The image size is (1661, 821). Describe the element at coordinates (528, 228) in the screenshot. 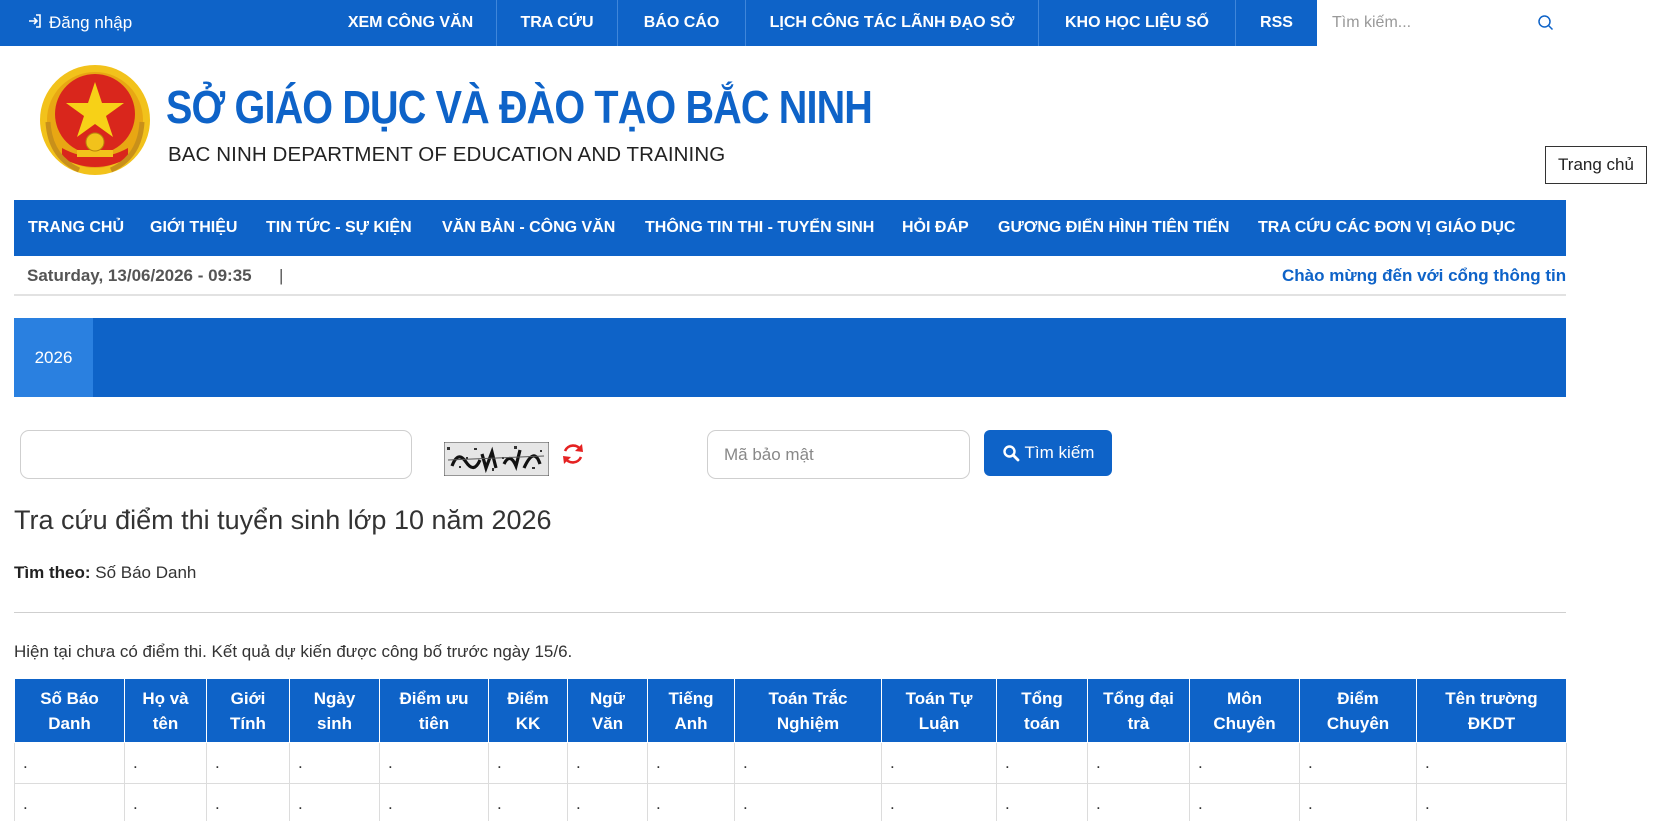

I see `nav-van-ban-cong-van: VĂN BẢN - CÔNG VĂN` at that location.